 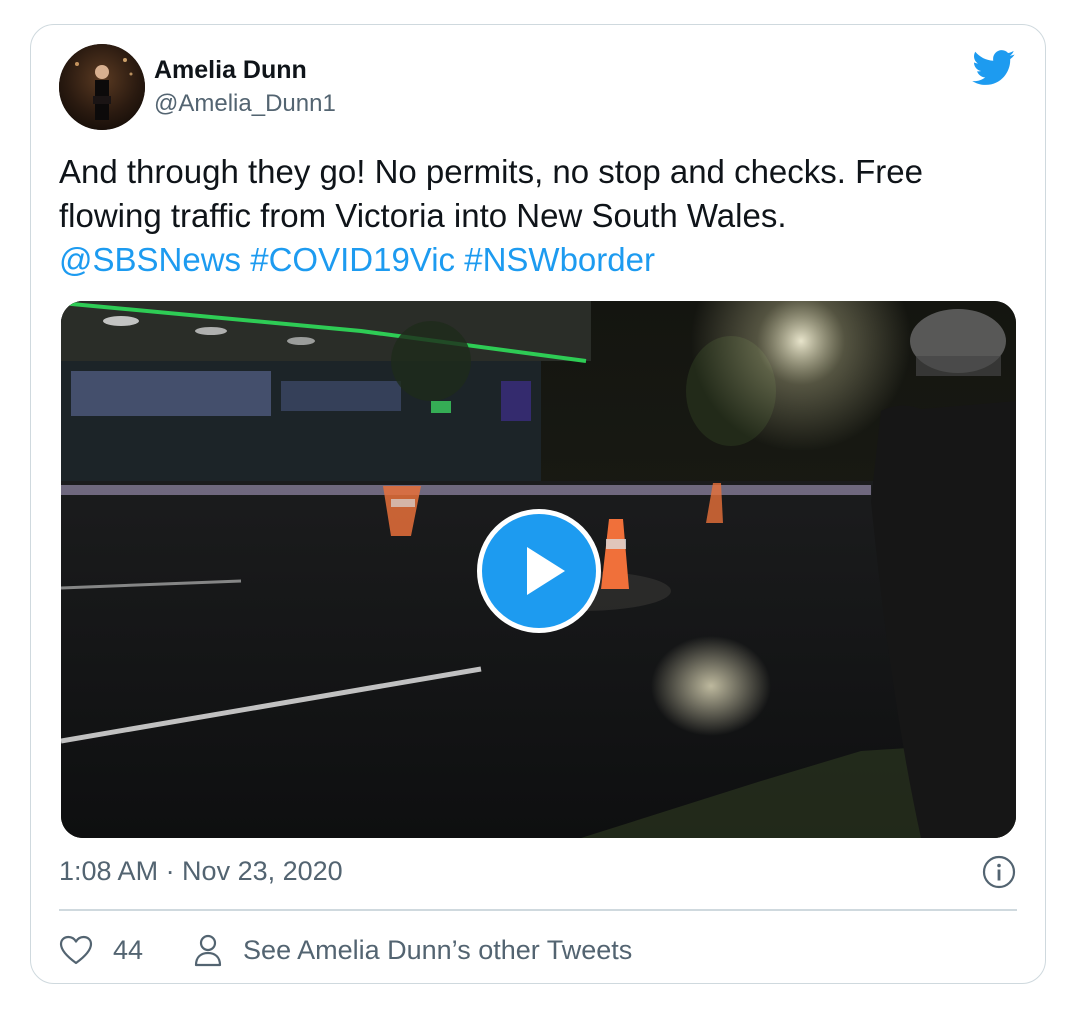 What do you see at coordinates (230, 70) in the screenshot?
I see `author-name: Amelia Dunn` at bounding box center [230, 70].